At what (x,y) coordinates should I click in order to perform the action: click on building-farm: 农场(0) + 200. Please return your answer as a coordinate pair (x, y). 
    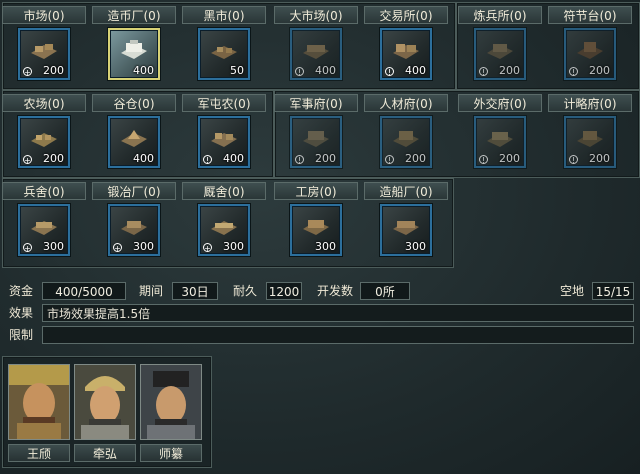
    Looking at the image, I should click on (45, 136).